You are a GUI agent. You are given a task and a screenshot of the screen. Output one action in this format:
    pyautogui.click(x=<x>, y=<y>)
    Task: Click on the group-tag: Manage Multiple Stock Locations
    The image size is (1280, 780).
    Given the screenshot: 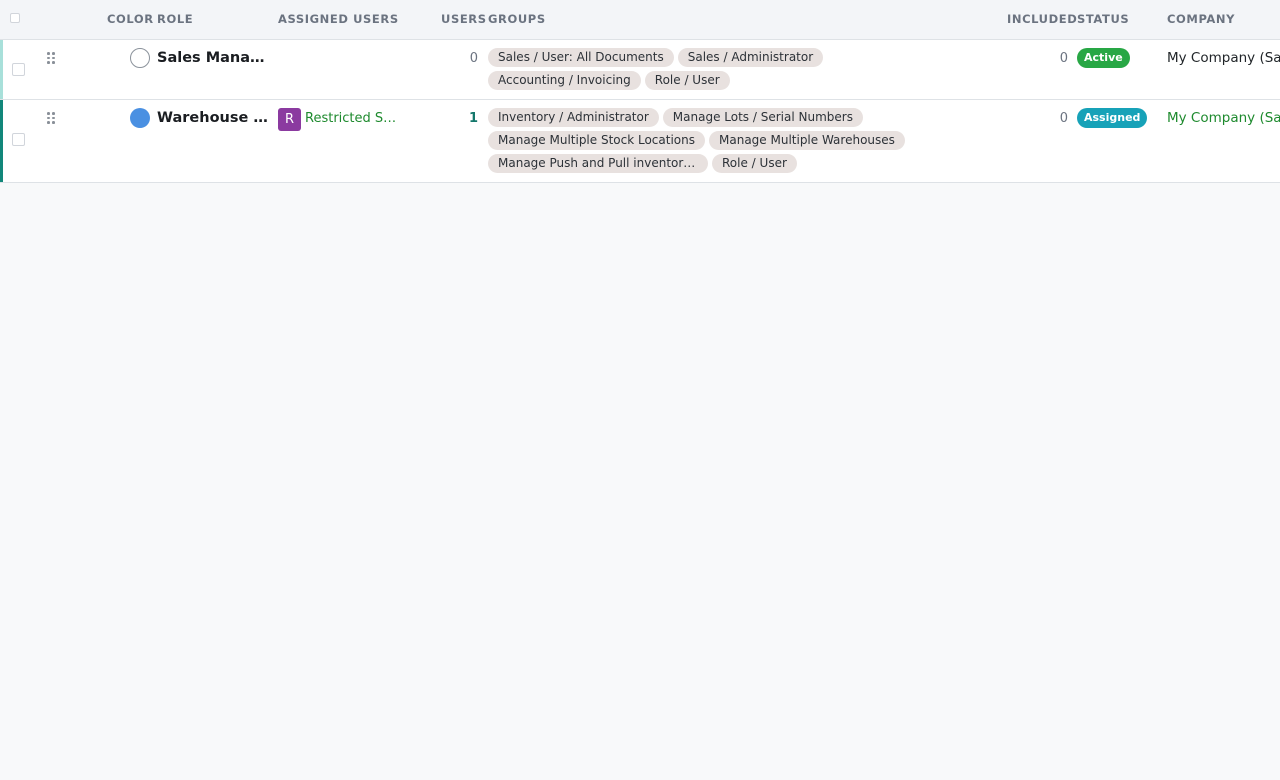 What is the action you would take?
    pyautogui.click(x=596, y=140)
    